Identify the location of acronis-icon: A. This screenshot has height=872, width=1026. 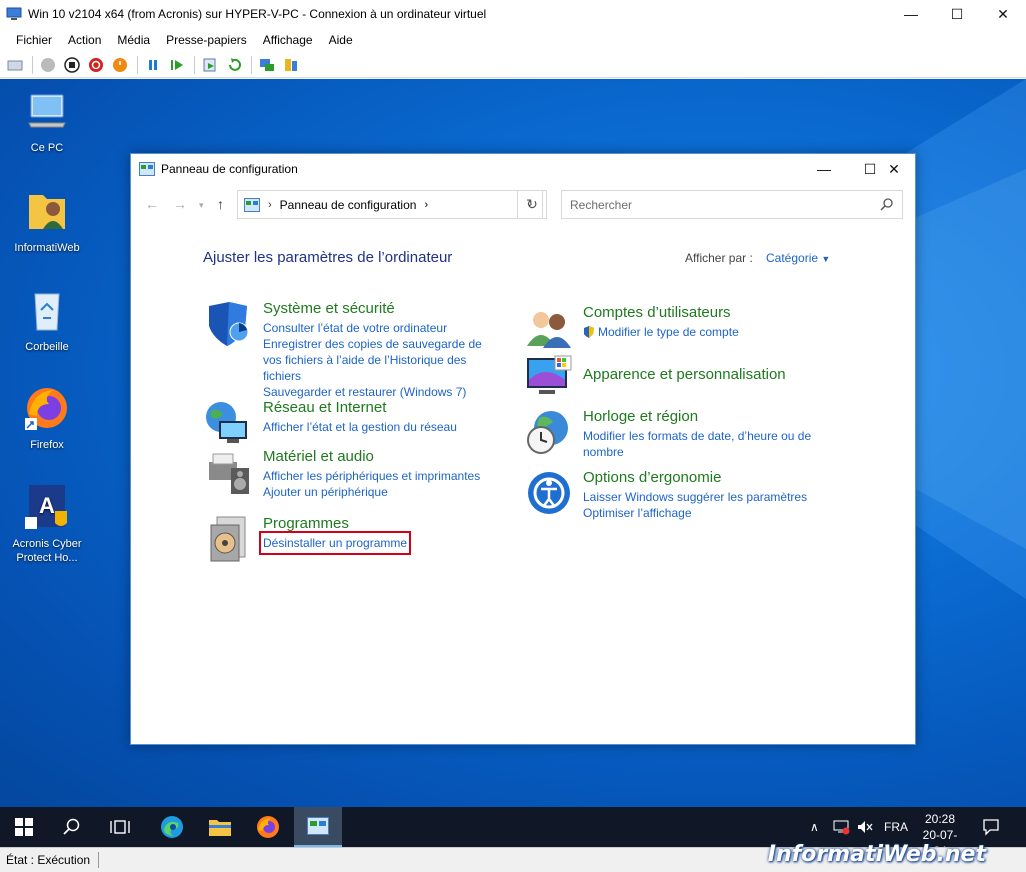
(46, 507).